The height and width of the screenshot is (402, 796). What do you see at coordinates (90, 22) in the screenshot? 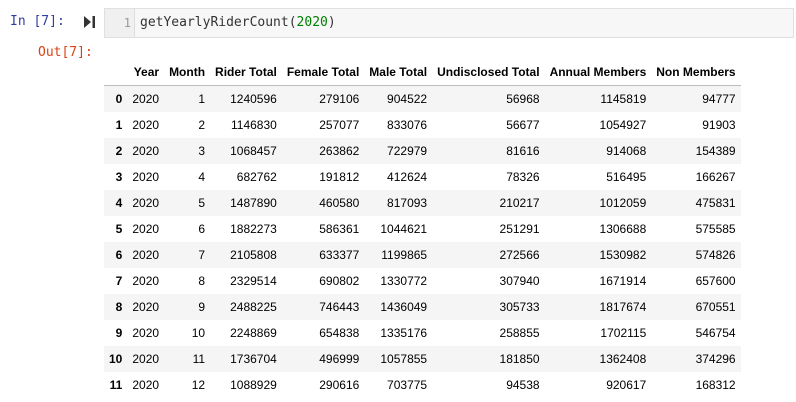
I see `run-cell-icon` at bounding box center [90, 22].